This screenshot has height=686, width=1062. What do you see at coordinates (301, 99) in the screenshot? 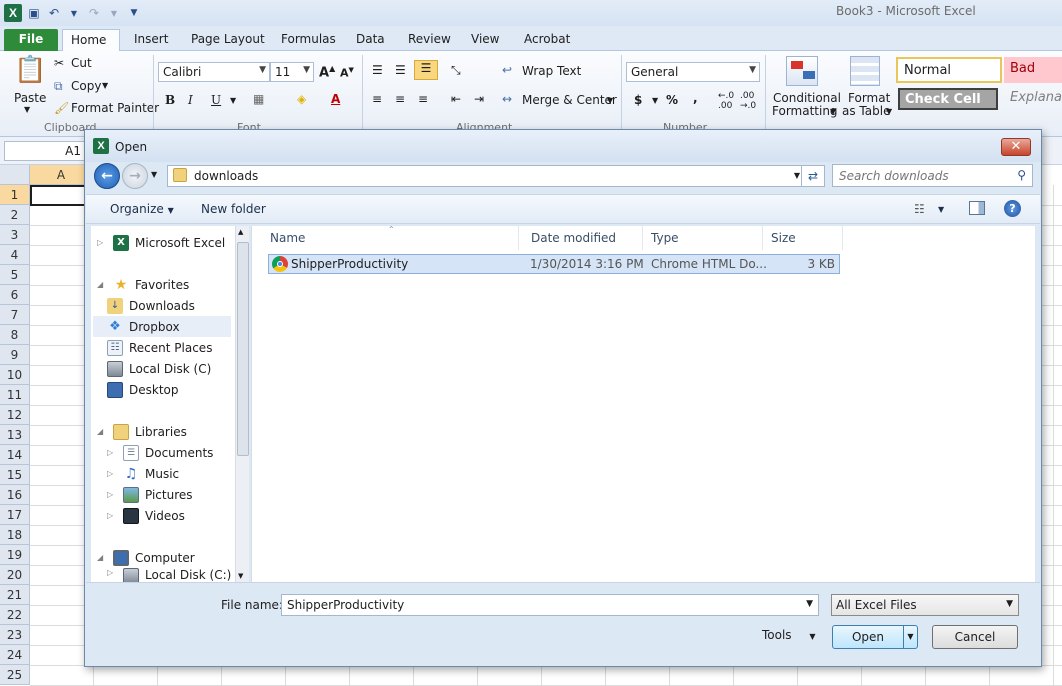
I see `fill-color-icon: ◈` at bounding box center [301, 99].